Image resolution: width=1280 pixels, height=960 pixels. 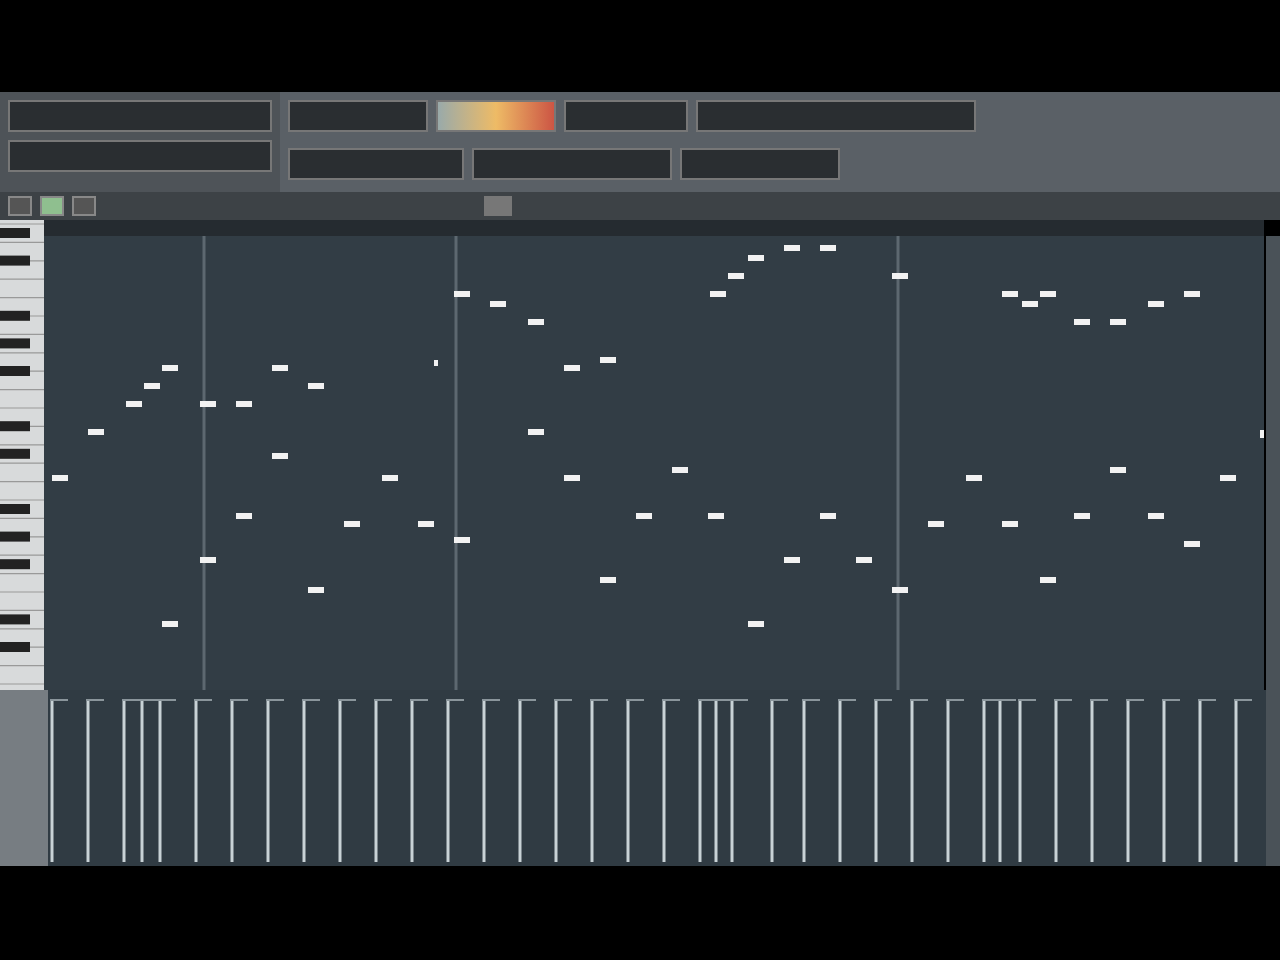 I want to click on monitor-panel, so click(x=626, y=116).